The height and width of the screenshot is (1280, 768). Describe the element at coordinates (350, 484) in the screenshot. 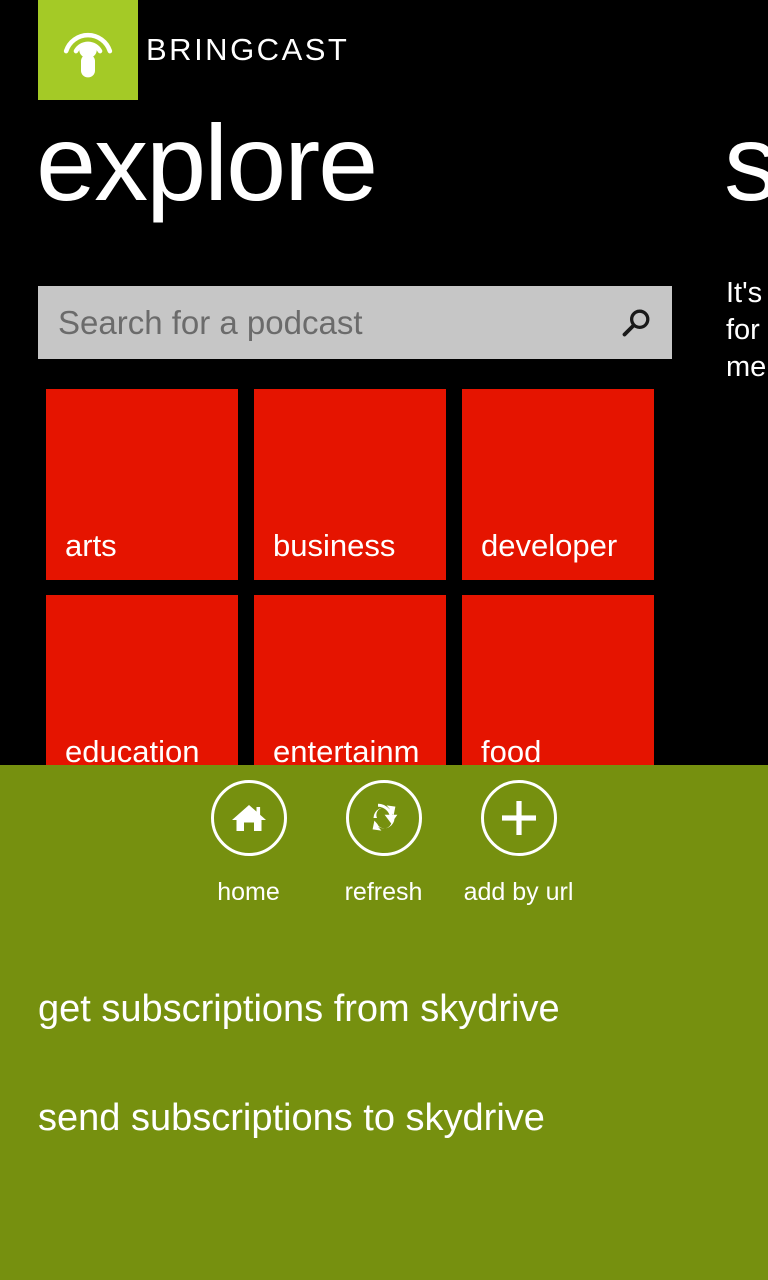

I see `category-tile: business` at that location.